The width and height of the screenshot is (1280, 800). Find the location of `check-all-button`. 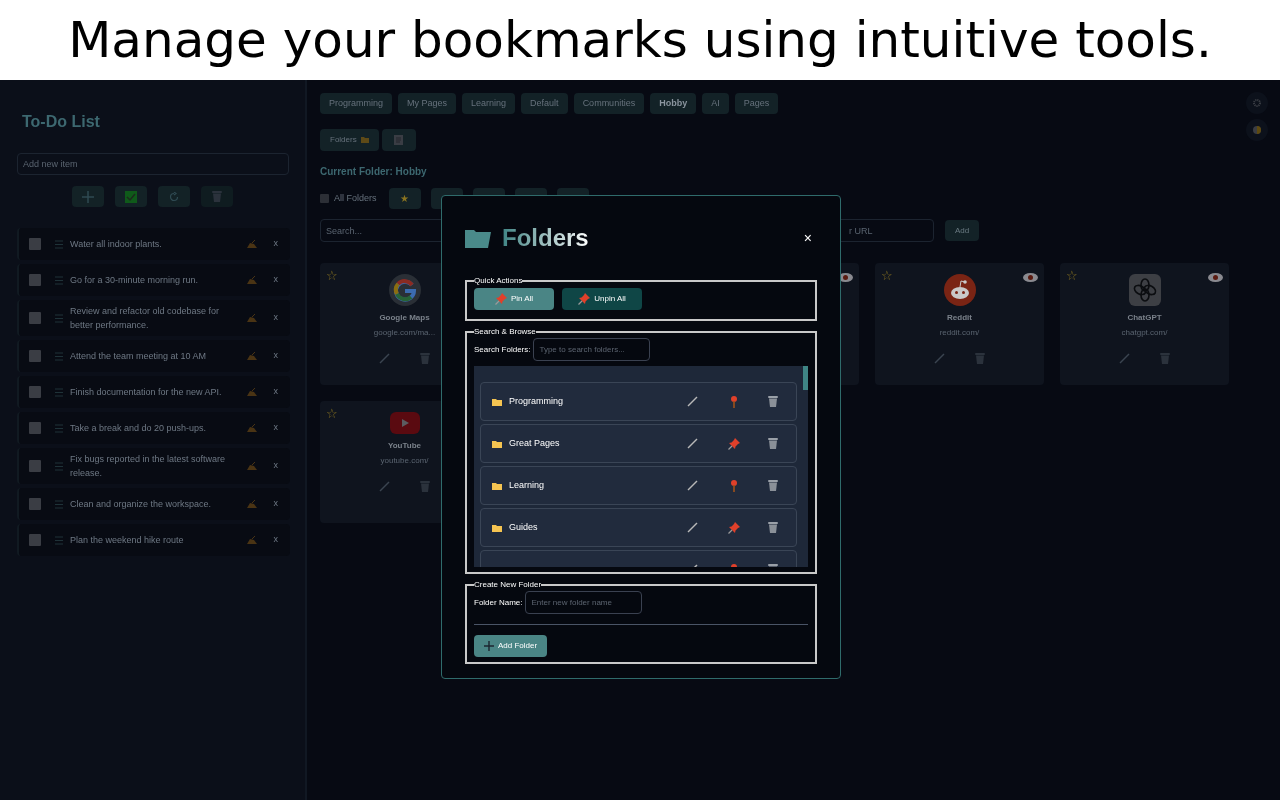

check-all-button is located at coordinates (131, 196).